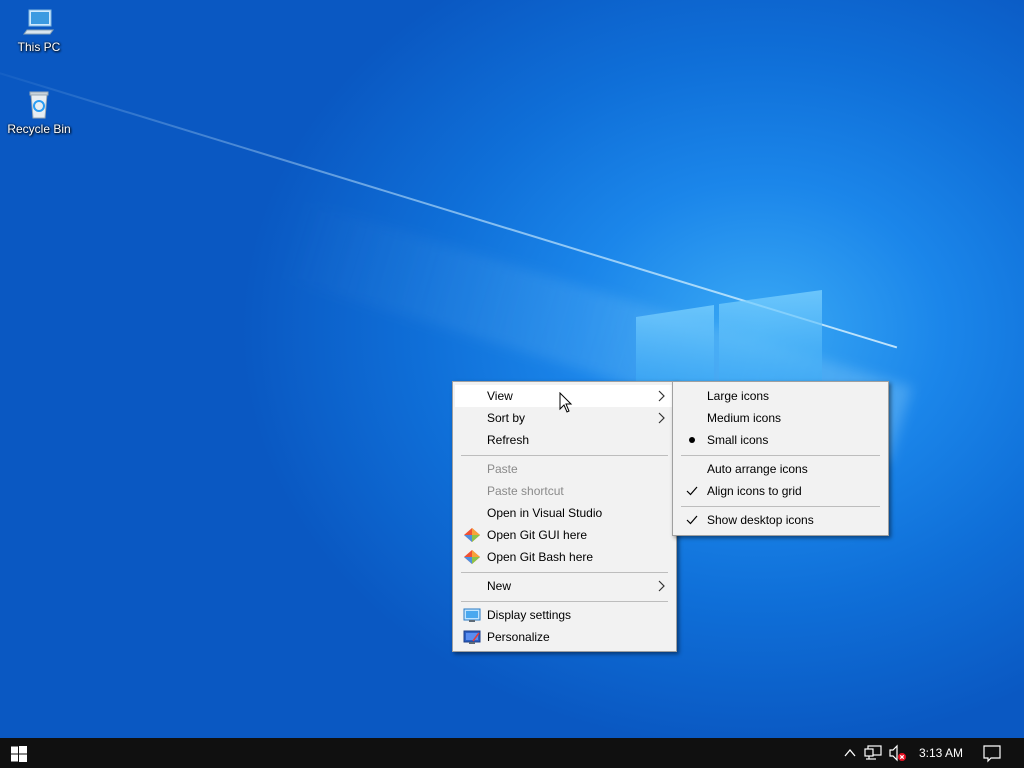 The width and height of the screenshot is (1024, 768). I want to click on windows-start-icon, so click(19, 754).